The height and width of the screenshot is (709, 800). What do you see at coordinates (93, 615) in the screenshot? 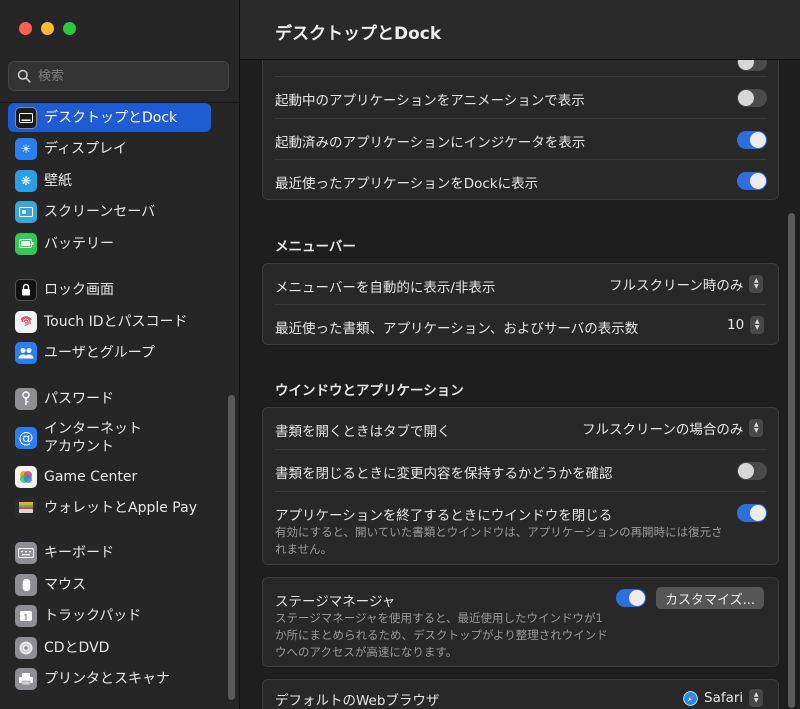
I see `sidebar-item-label: トラックパッド` at bounding box center [93, 615].